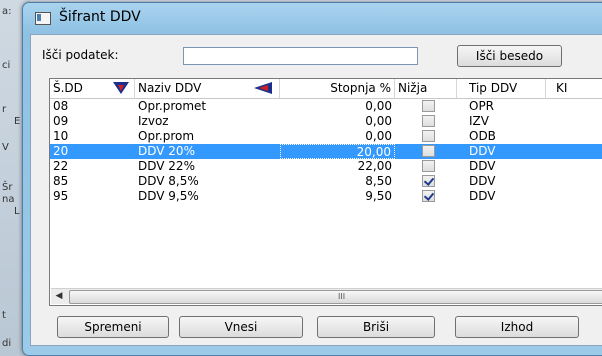 Image resolution: width=602 pixels, height=356 pixels. What do you see at coordinates (312, 18) in the screenshot?
I see `title-bar: Šifrant DDV` at bounding box center [312, 18].